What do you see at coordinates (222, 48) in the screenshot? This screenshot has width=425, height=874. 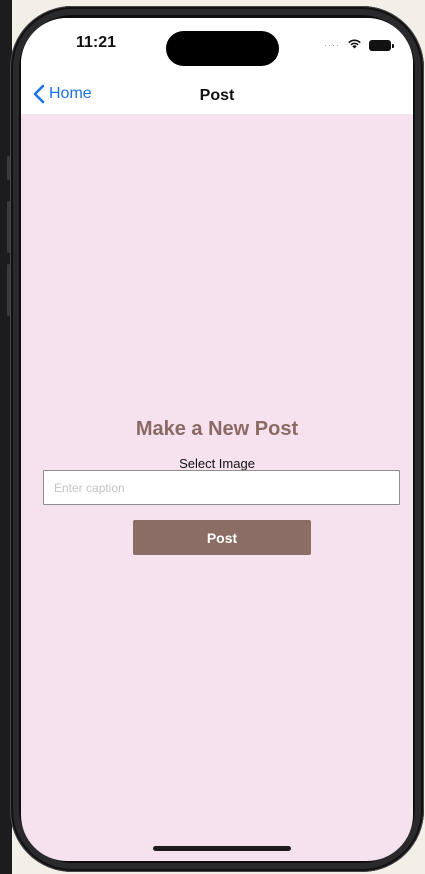 I see `dynamic-island` at bounding box center [222, 48].